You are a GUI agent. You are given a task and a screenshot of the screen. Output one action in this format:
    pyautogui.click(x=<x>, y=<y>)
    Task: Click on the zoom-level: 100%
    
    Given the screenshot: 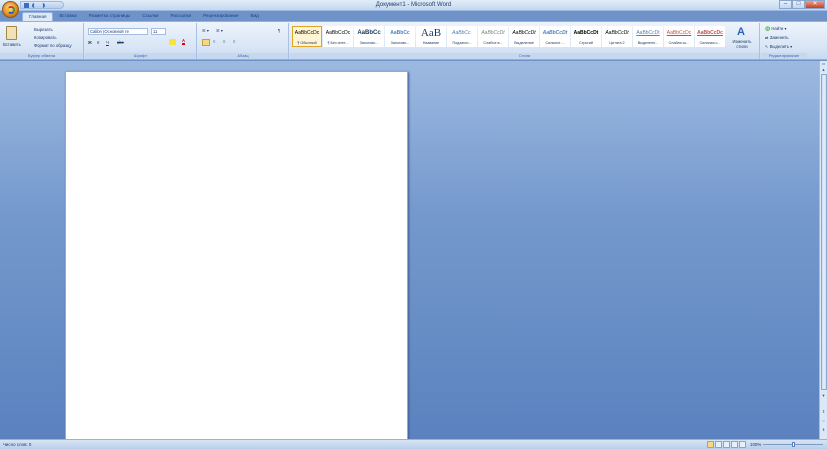 What is the action you would take?
    pyautogui.click(x=755, y=444)
    